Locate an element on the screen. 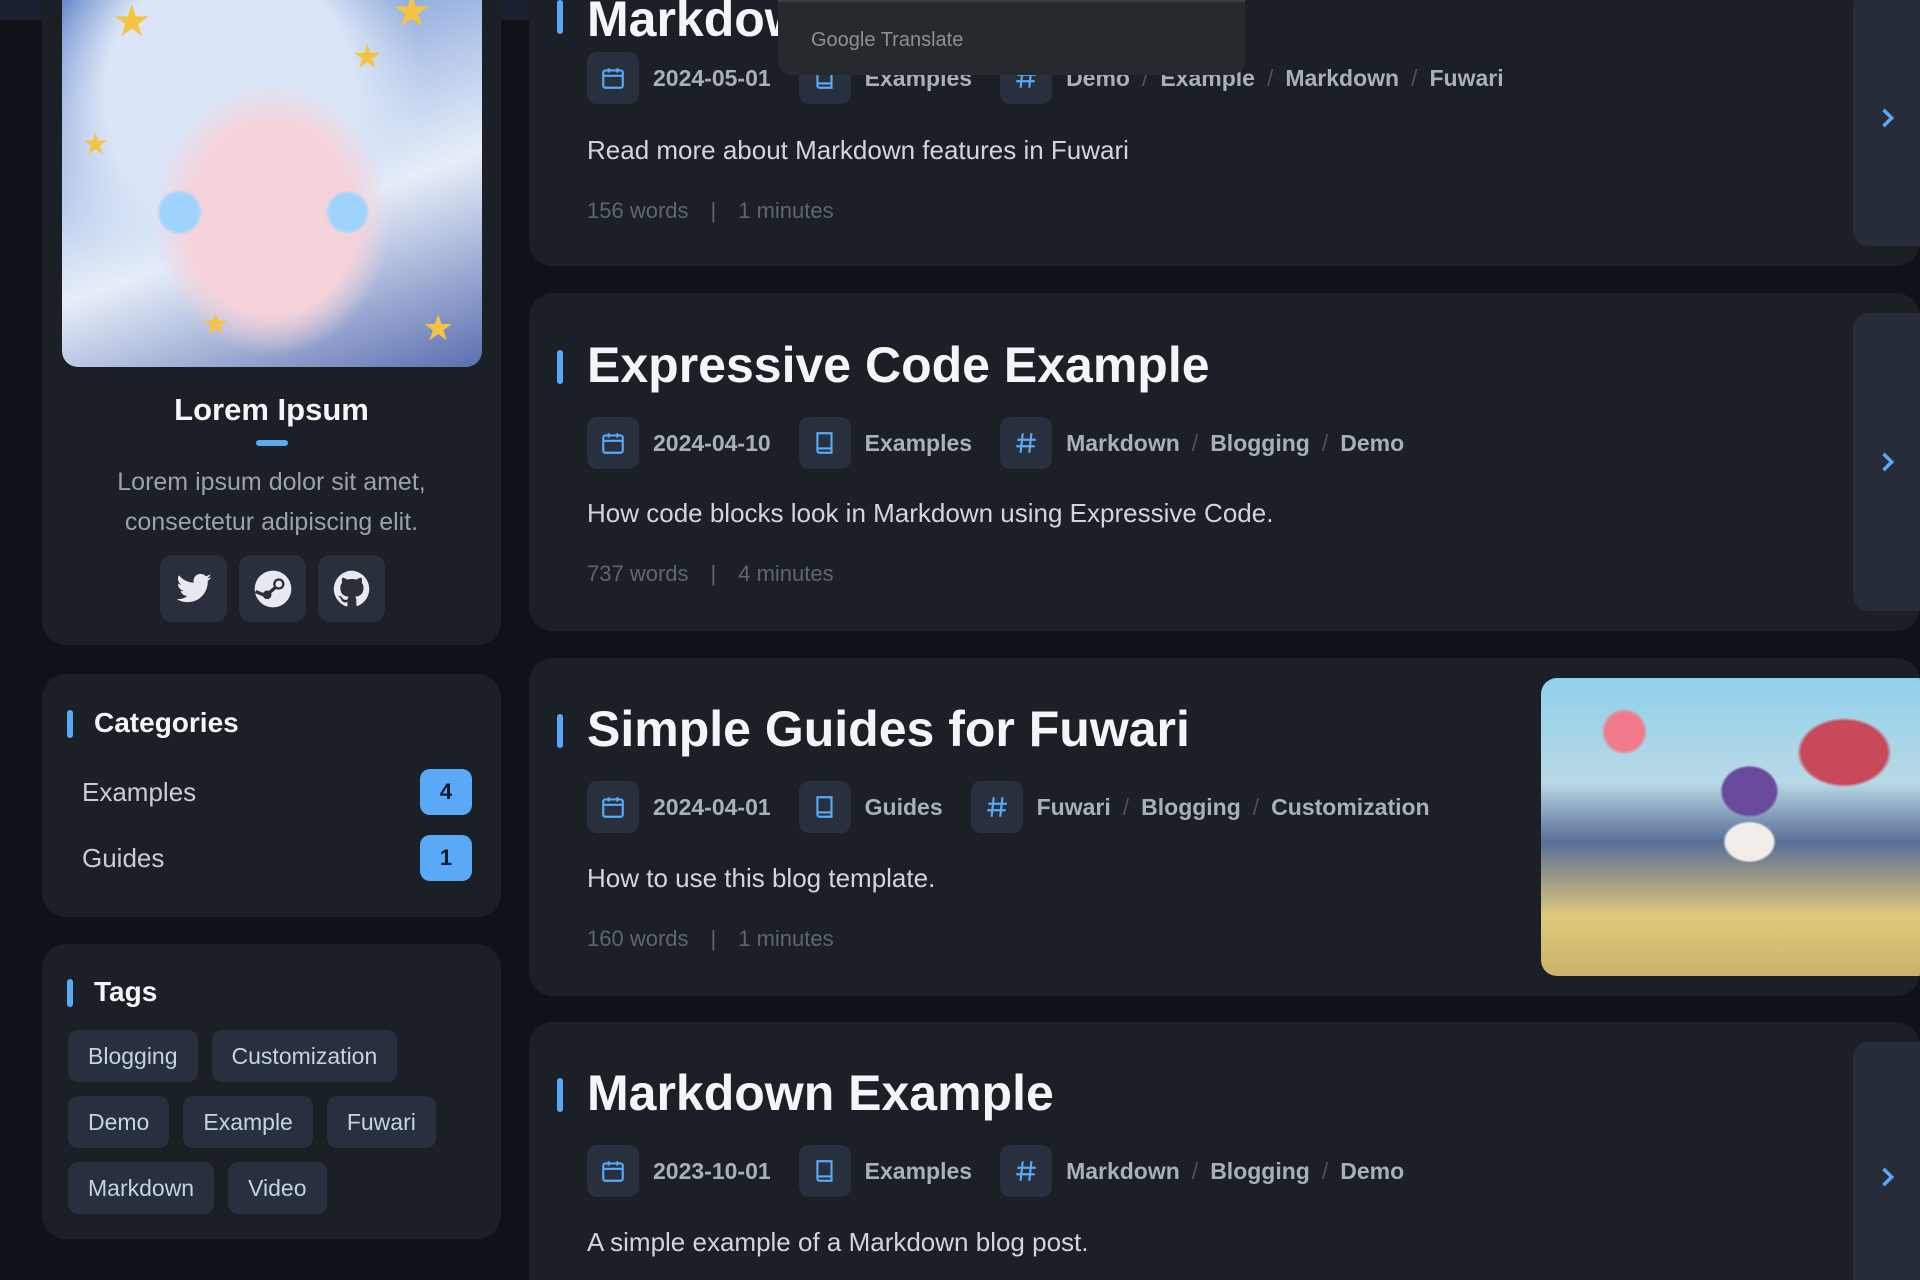 The image size is (1920, 1280). category-item-guides: Guides 1 is located at coordinates (277, 858).